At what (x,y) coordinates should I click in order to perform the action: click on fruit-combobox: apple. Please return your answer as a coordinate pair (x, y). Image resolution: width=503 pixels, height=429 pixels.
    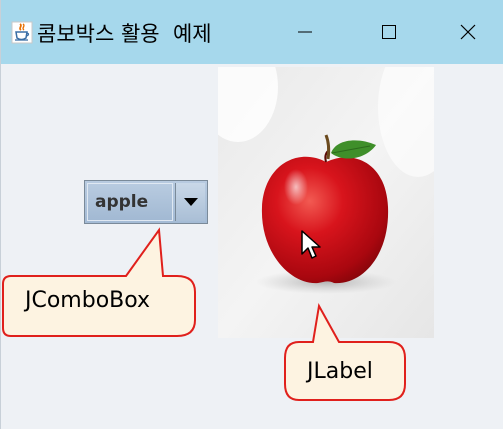
    Looking at the image, I should click on (146, 202).